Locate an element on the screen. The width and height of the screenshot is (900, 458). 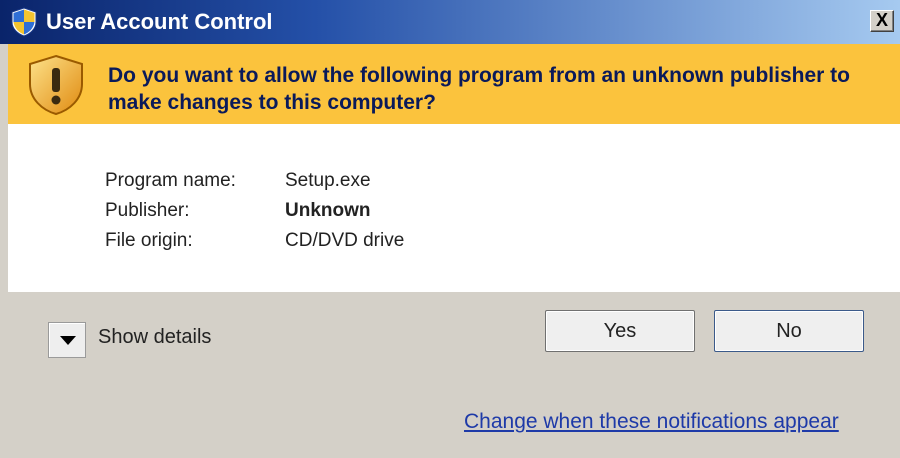
warning-shield-icon is located at coordinates (56, 85).